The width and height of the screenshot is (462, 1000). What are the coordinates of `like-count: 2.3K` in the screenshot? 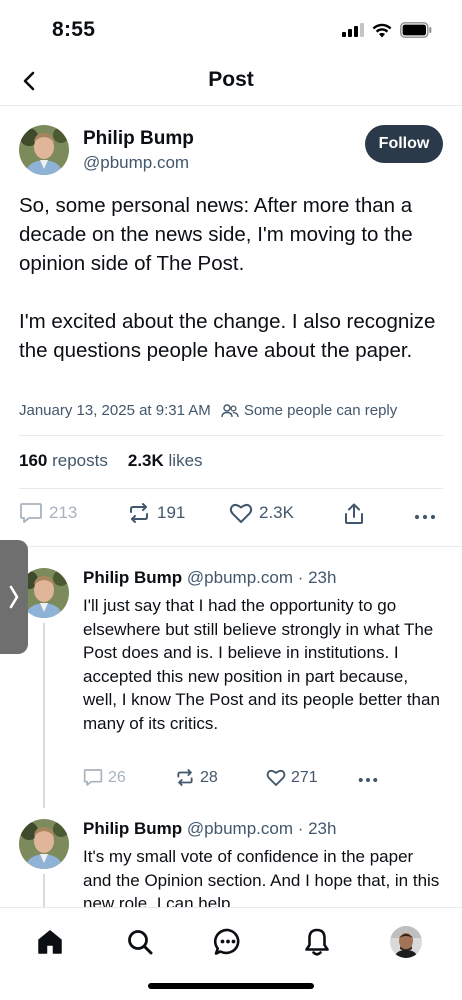 It's located at (276, 512).